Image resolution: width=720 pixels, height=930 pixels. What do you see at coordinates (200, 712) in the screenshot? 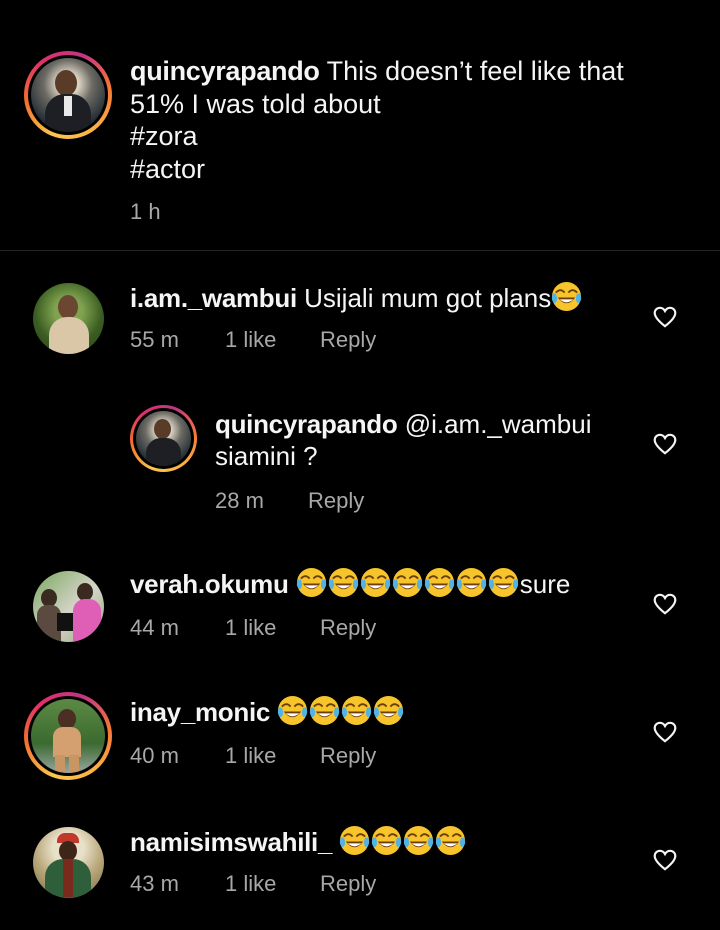
I see `username-link: inay_monic` at bounding box center [200, 712].